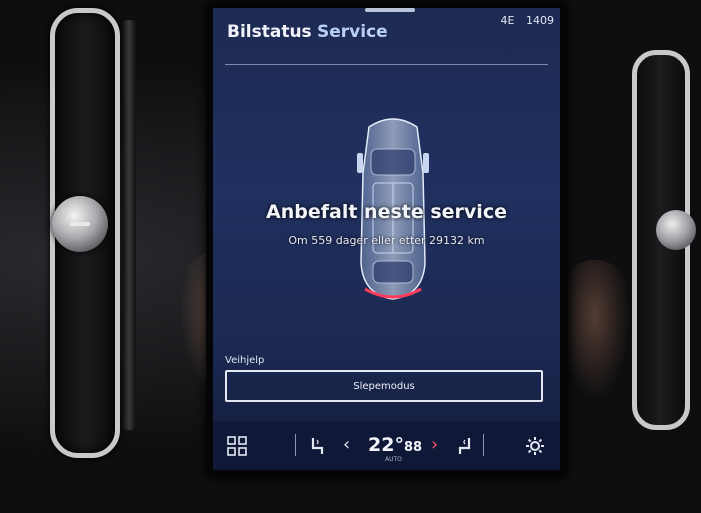 Image resolution: width=701 pixels, height=513 pixels. Describe the element at coordinates (80, 224) in the screenshot. I see `left-vent-knob` at that location.